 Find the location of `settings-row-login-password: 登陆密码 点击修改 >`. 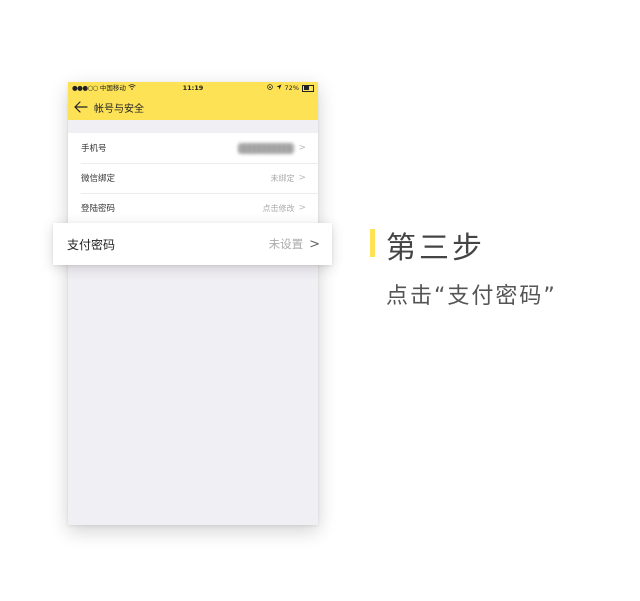

settings-row-login-password: 登陆密码 点击修改 > is located at coordinates (193, 208).